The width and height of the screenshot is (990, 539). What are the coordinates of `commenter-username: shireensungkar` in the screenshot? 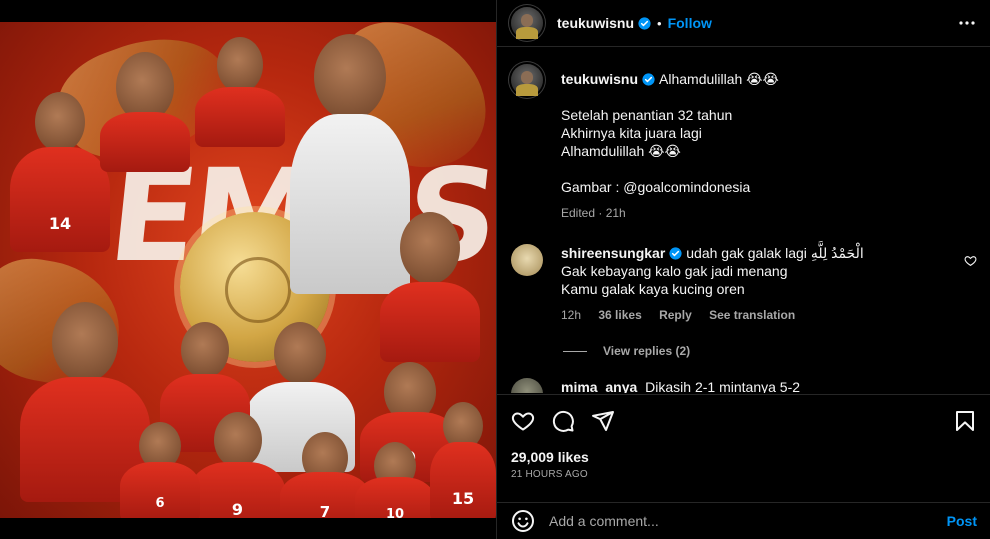 It's located at (613, 253).